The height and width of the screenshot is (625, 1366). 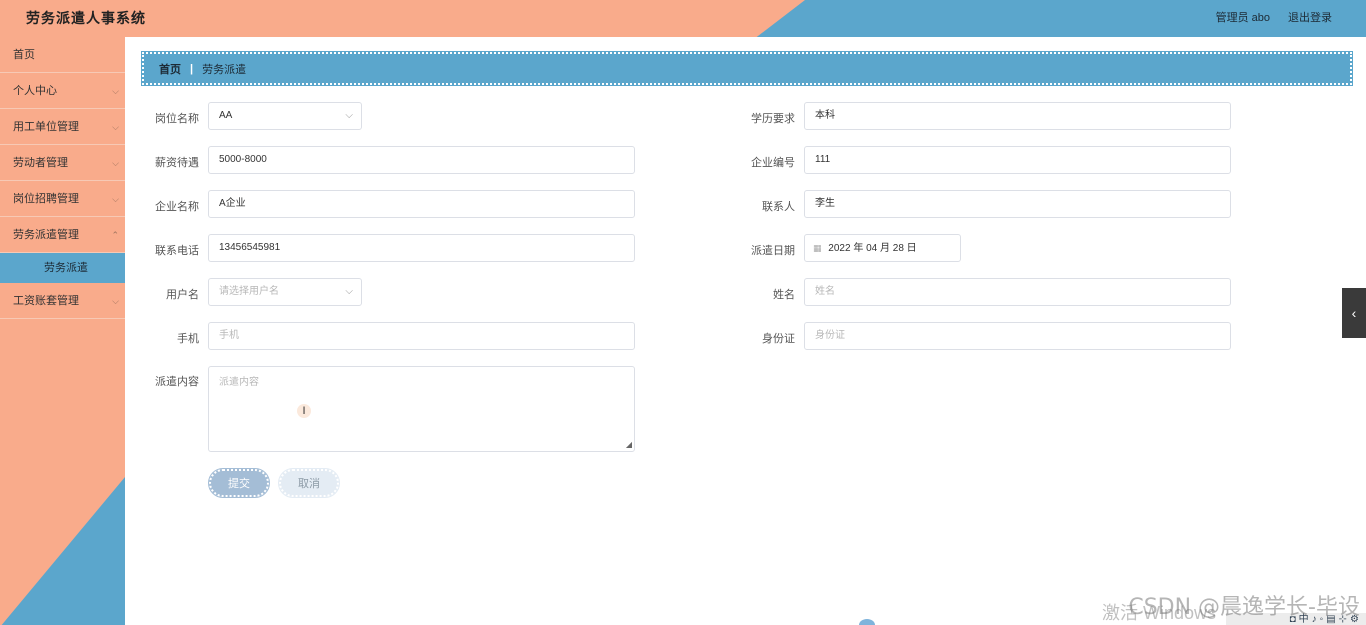 What do you see at coordinates (421, 248) in the screenshot?
I see `phone-field: 13456545981` at bounding box center [421, 248].